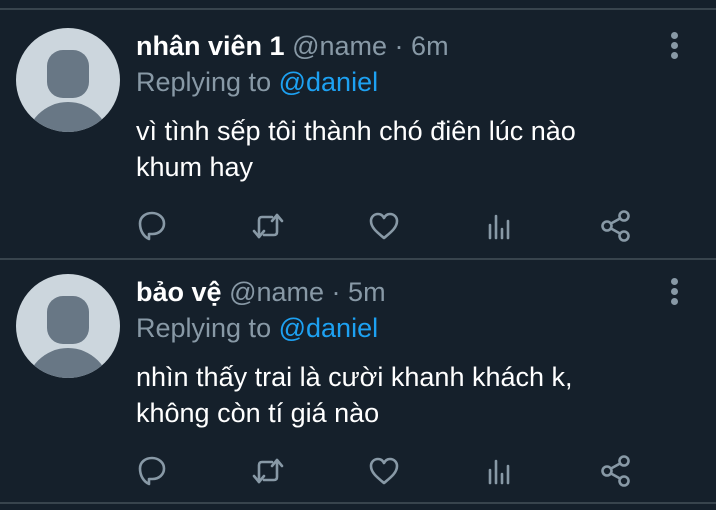  I want to click on tweet-text-line: nhìn thấy trai là cười khanh khách k,, so click(354, 377).